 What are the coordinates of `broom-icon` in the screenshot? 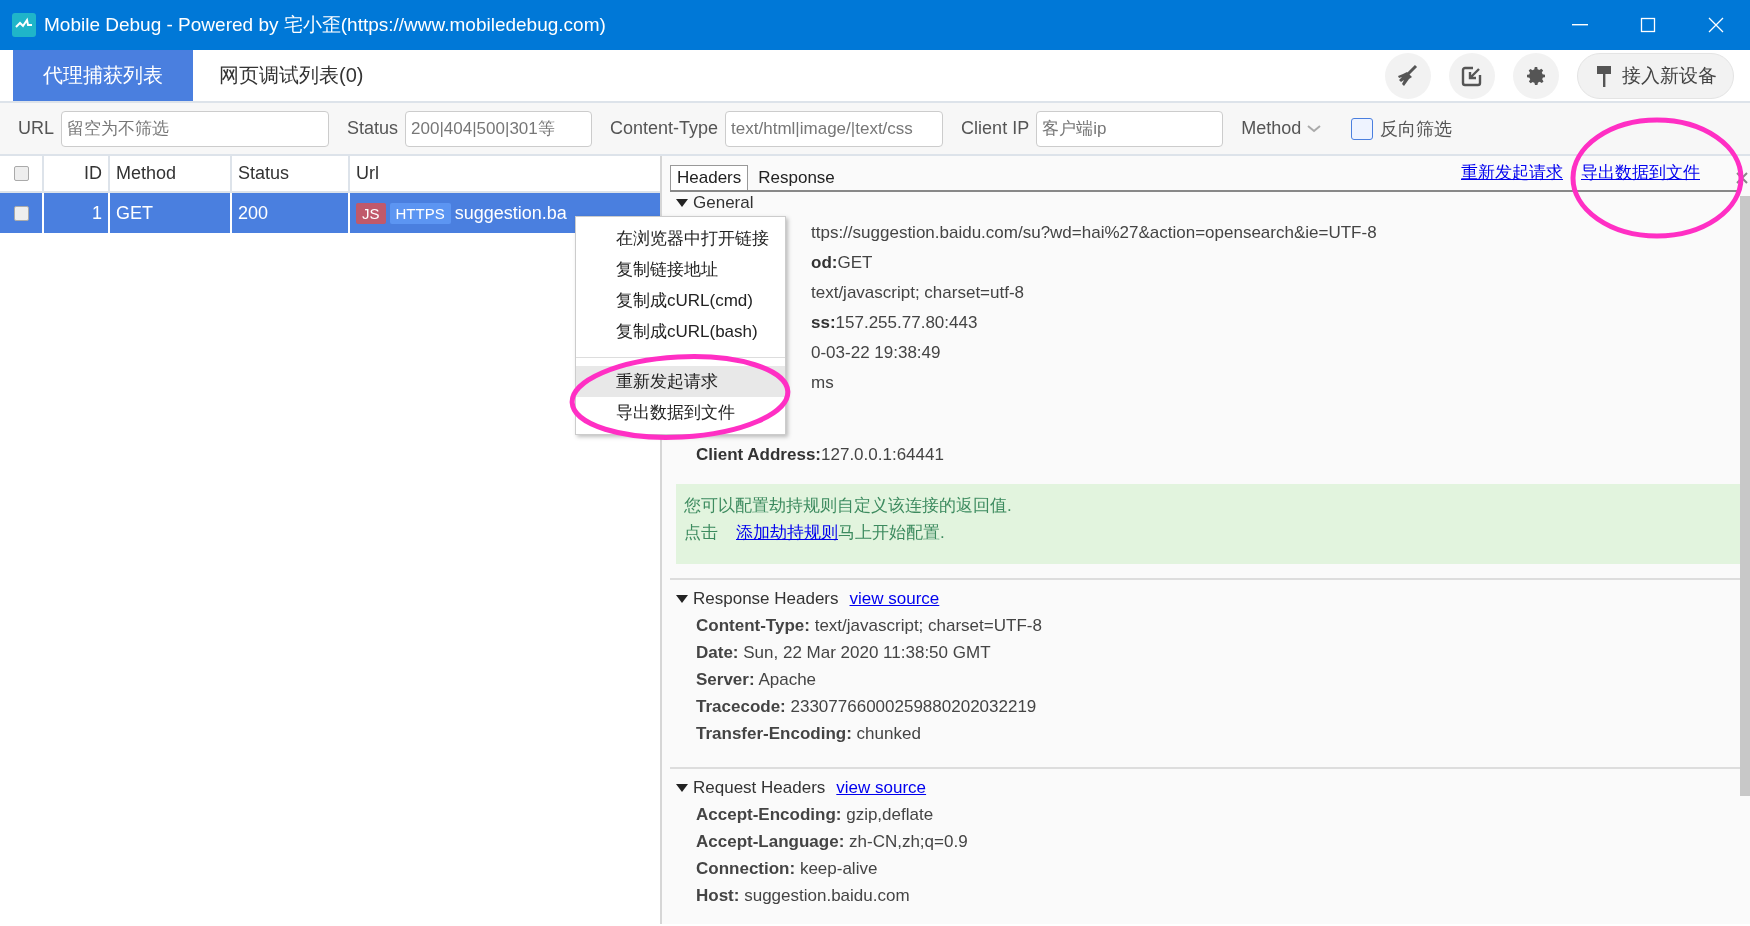 It's located at (1408, 75).